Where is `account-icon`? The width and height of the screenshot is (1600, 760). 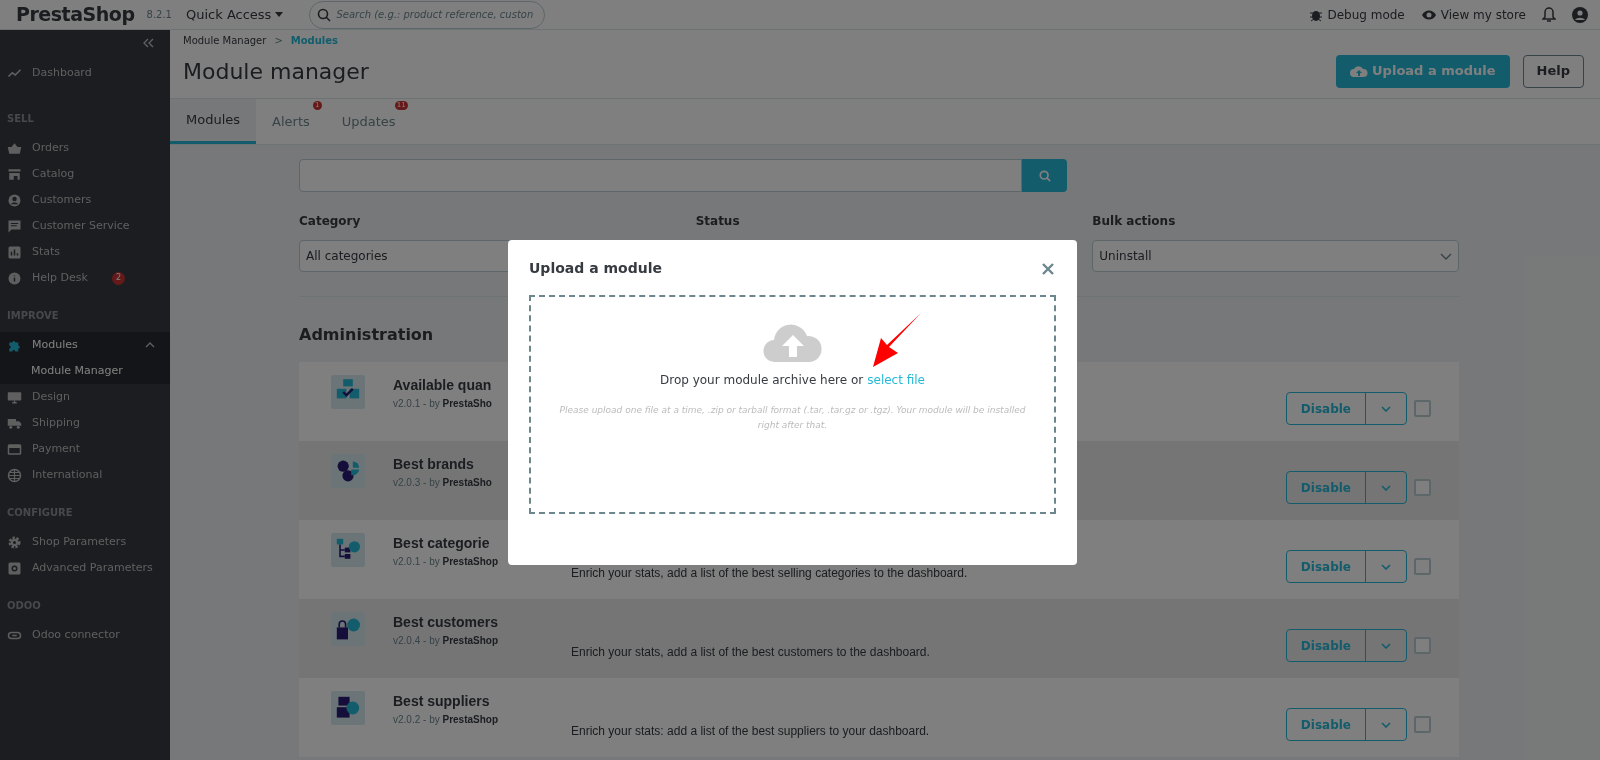 account-icon is located at coordinates (1580, 14).